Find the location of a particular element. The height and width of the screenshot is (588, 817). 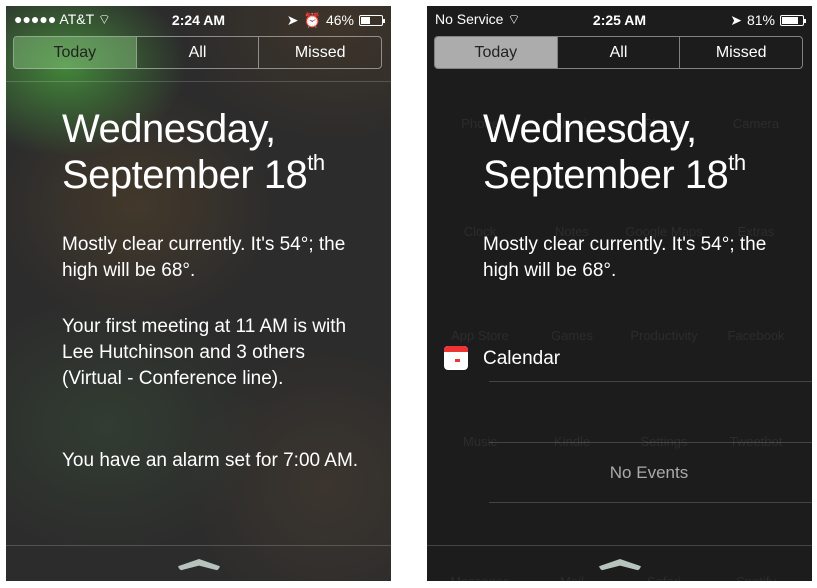

alarm-summary: You have an alarm set for 7:00 AM. is located at coordinates (210, 460).